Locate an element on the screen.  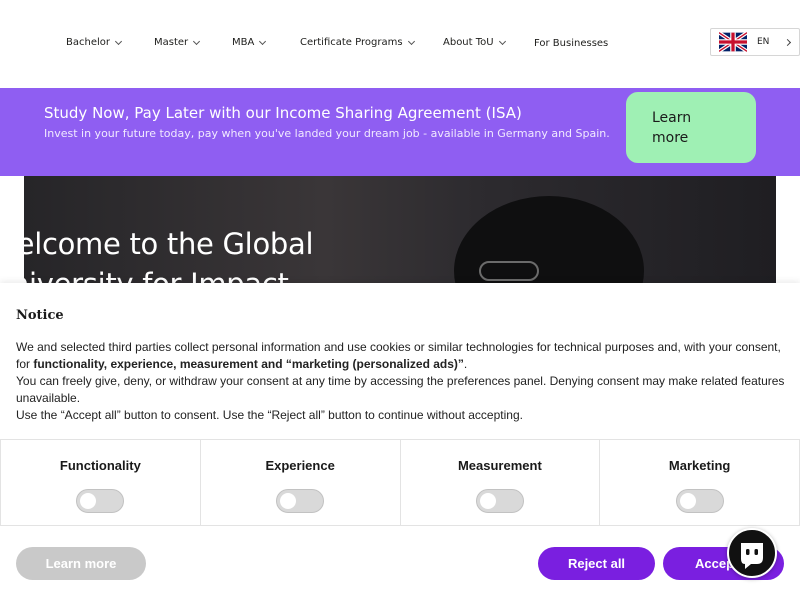
category-label: Experience is located at coordinates (300, 465).